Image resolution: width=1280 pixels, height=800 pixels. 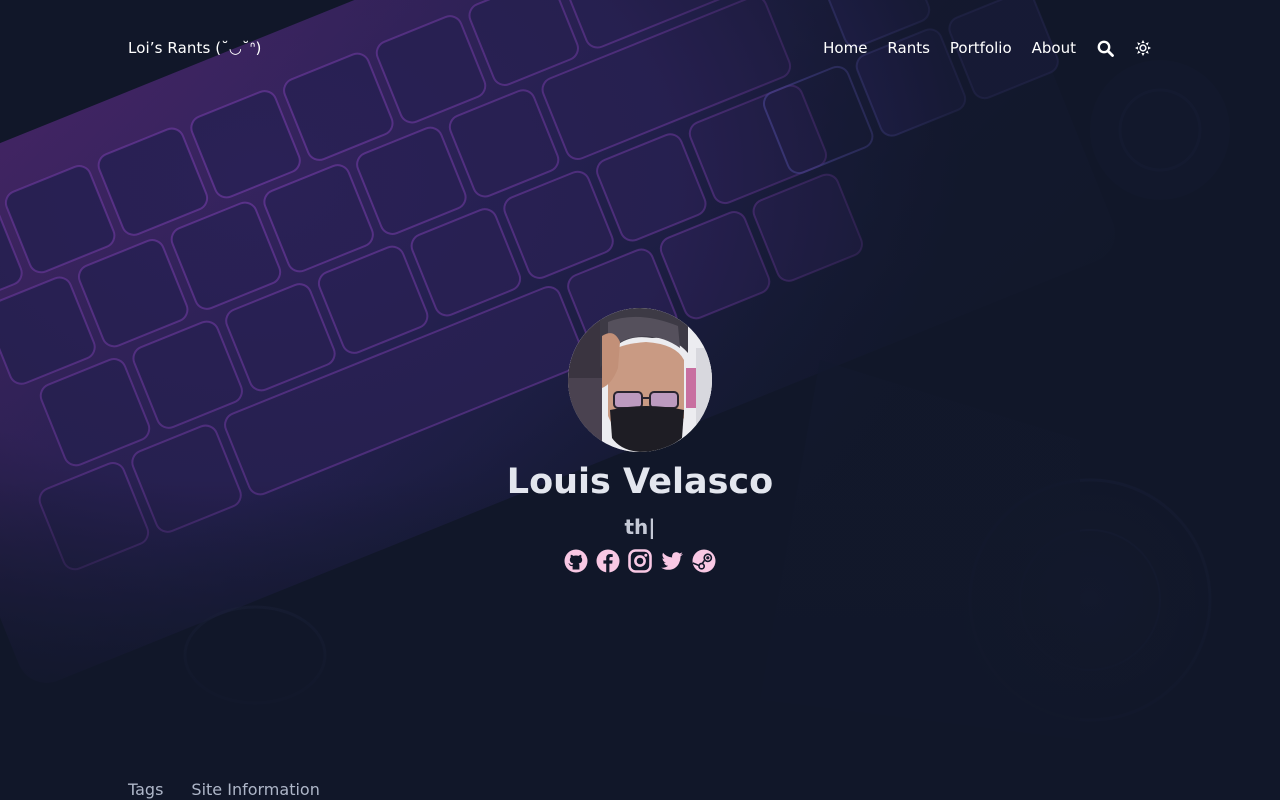 I want to click on sun-icon, so click(x=1143, y=48).